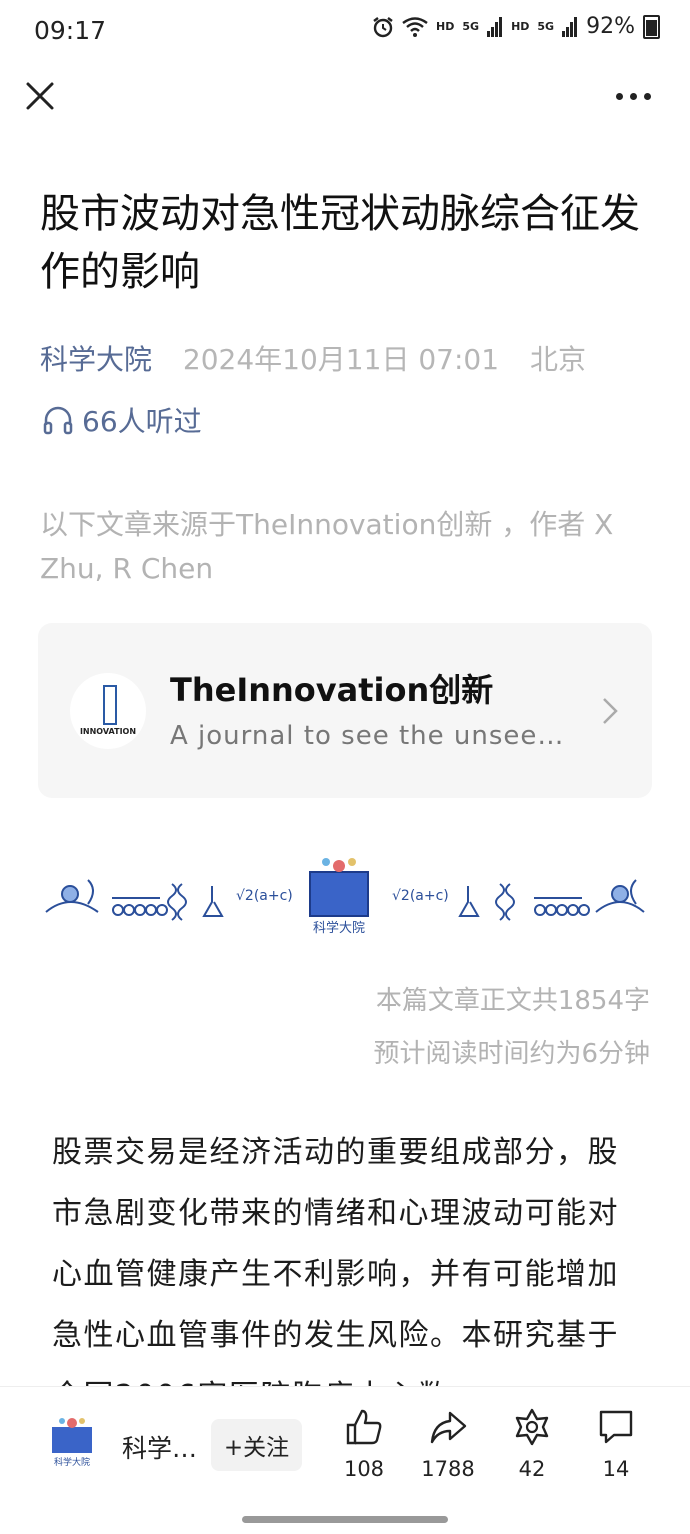 The image size is (690, 1534). I want to click on network-label-1: 5G, so click(471, 26).